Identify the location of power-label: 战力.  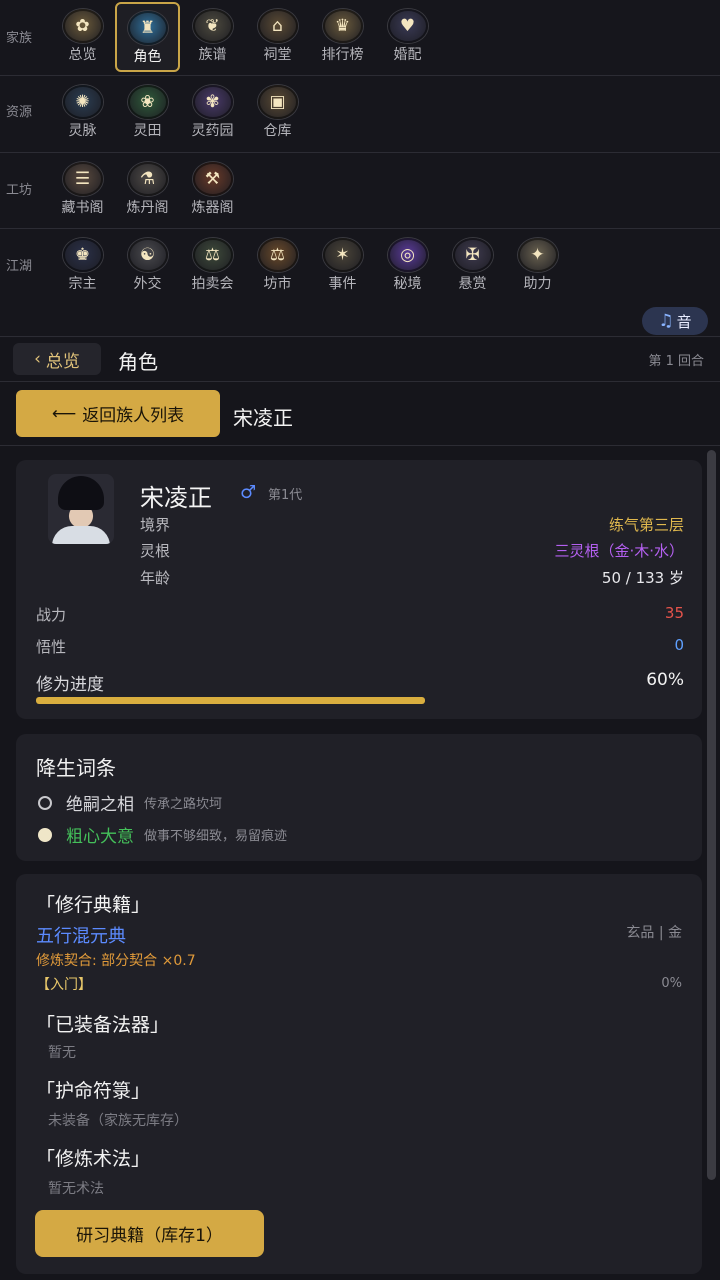
(51, 615).